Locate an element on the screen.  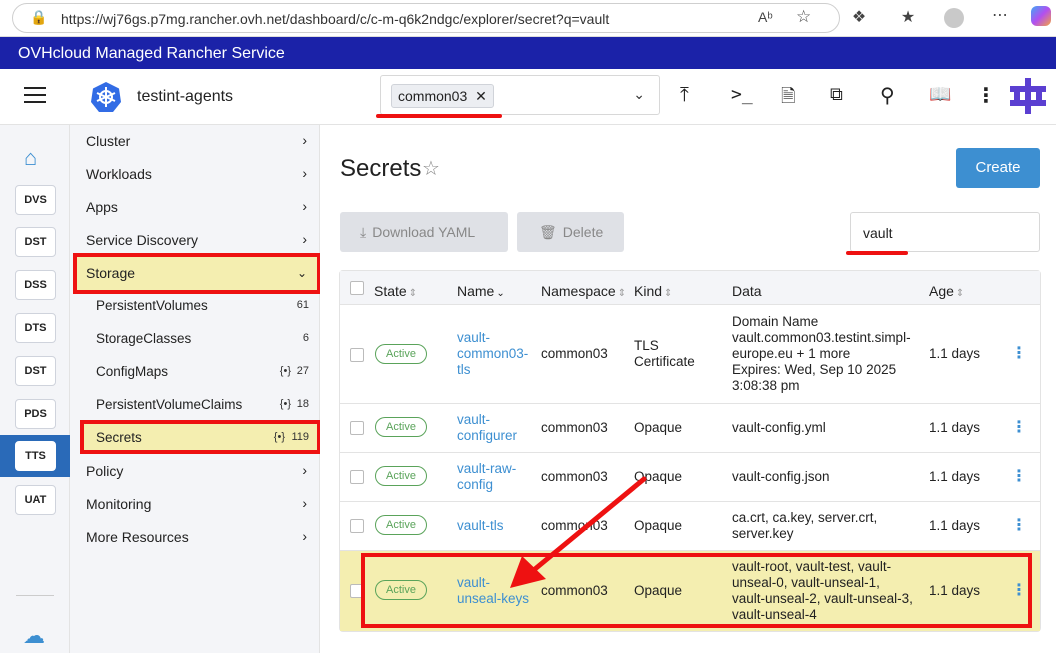
name-line: configurer is located at coordinates (487, 435).